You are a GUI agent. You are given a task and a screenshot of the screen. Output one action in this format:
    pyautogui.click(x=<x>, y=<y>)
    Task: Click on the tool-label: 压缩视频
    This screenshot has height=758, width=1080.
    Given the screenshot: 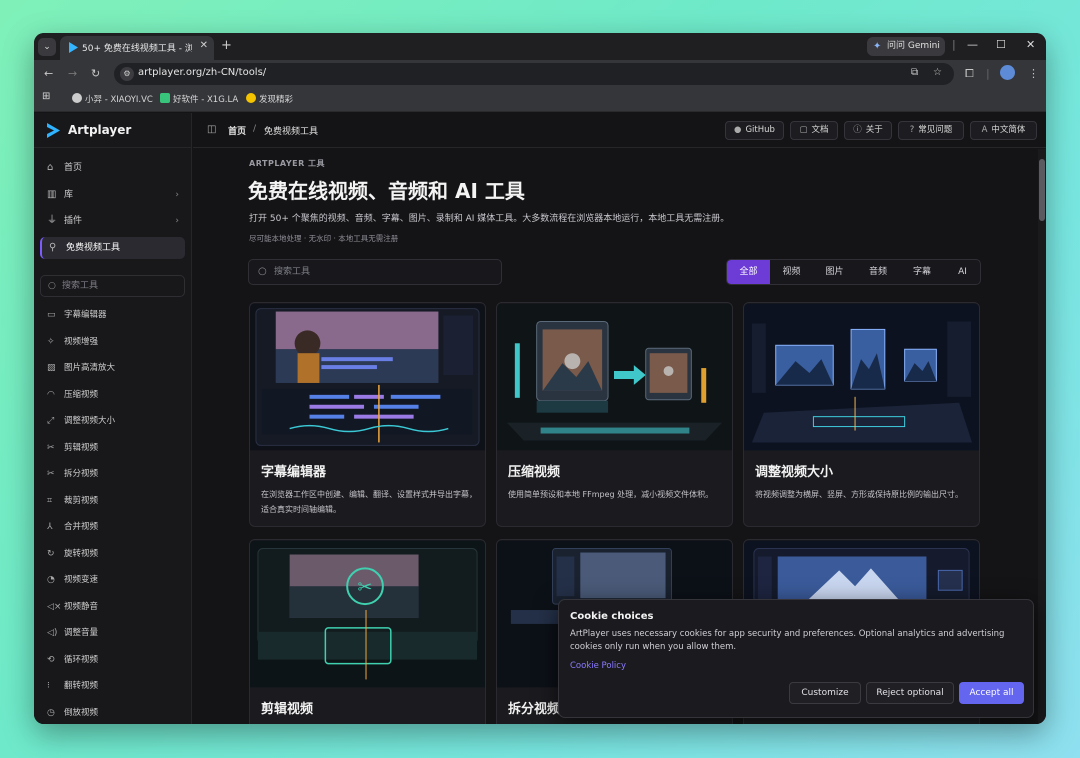 What is the action you would take?
    pyautogui.click(x=81, y=395)
    